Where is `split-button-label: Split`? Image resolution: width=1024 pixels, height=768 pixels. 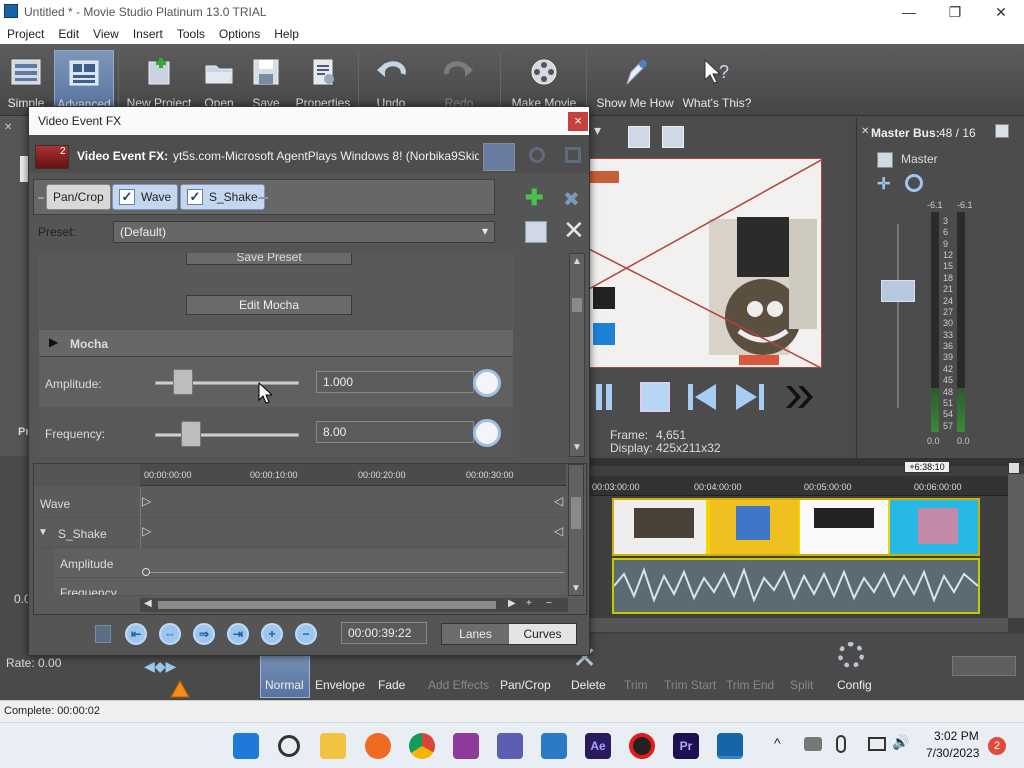 split-button-label: Split is located at coordinates (801, 685).